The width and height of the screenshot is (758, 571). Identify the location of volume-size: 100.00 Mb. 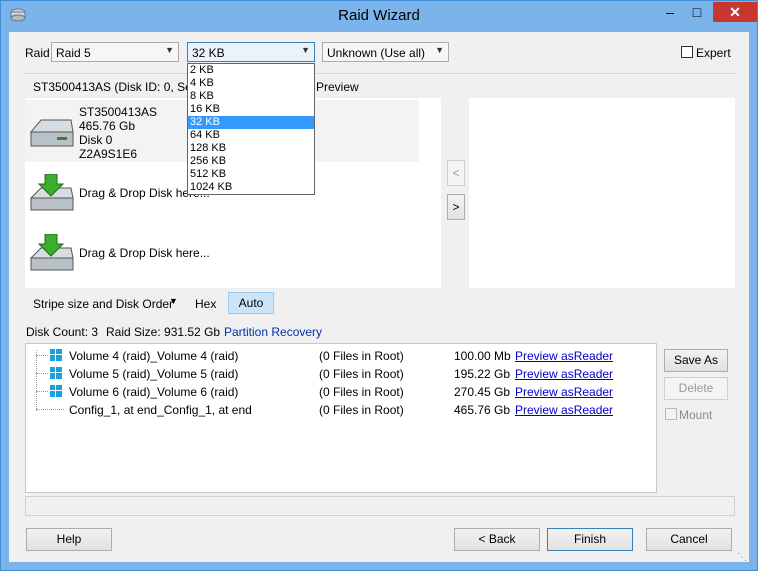
(482, 356).